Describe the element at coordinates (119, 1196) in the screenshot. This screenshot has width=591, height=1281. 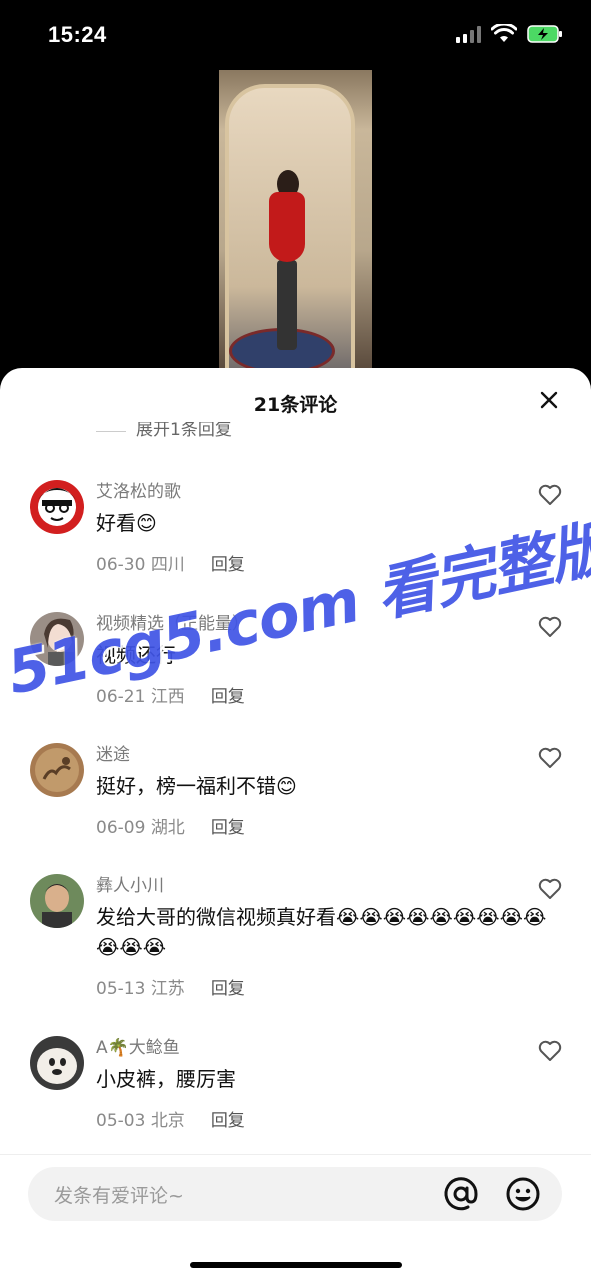
I see `comment-input-placeholder: 发条有爱评论~` at that location.